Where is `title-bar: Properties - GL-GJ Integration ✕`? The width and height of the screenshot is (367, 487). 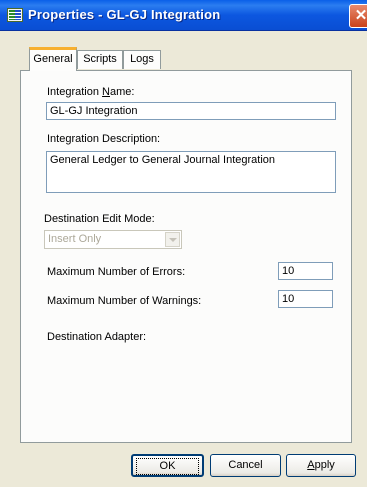 title-bar: Properties - GL-GJ Integration ✕ is located at coordinates (183, 15).